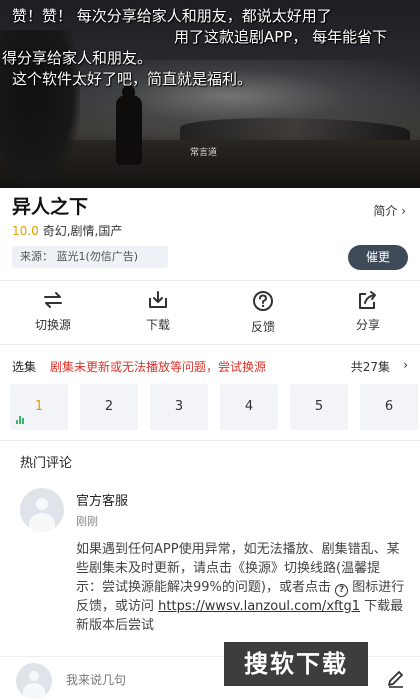 Image resolution: width=420 pixels, height=700 pixels. What do you see at coordinates (405, 365) in the screenshot?
I see `chevron-right-icon: ›` at bounding box center [405, 365].